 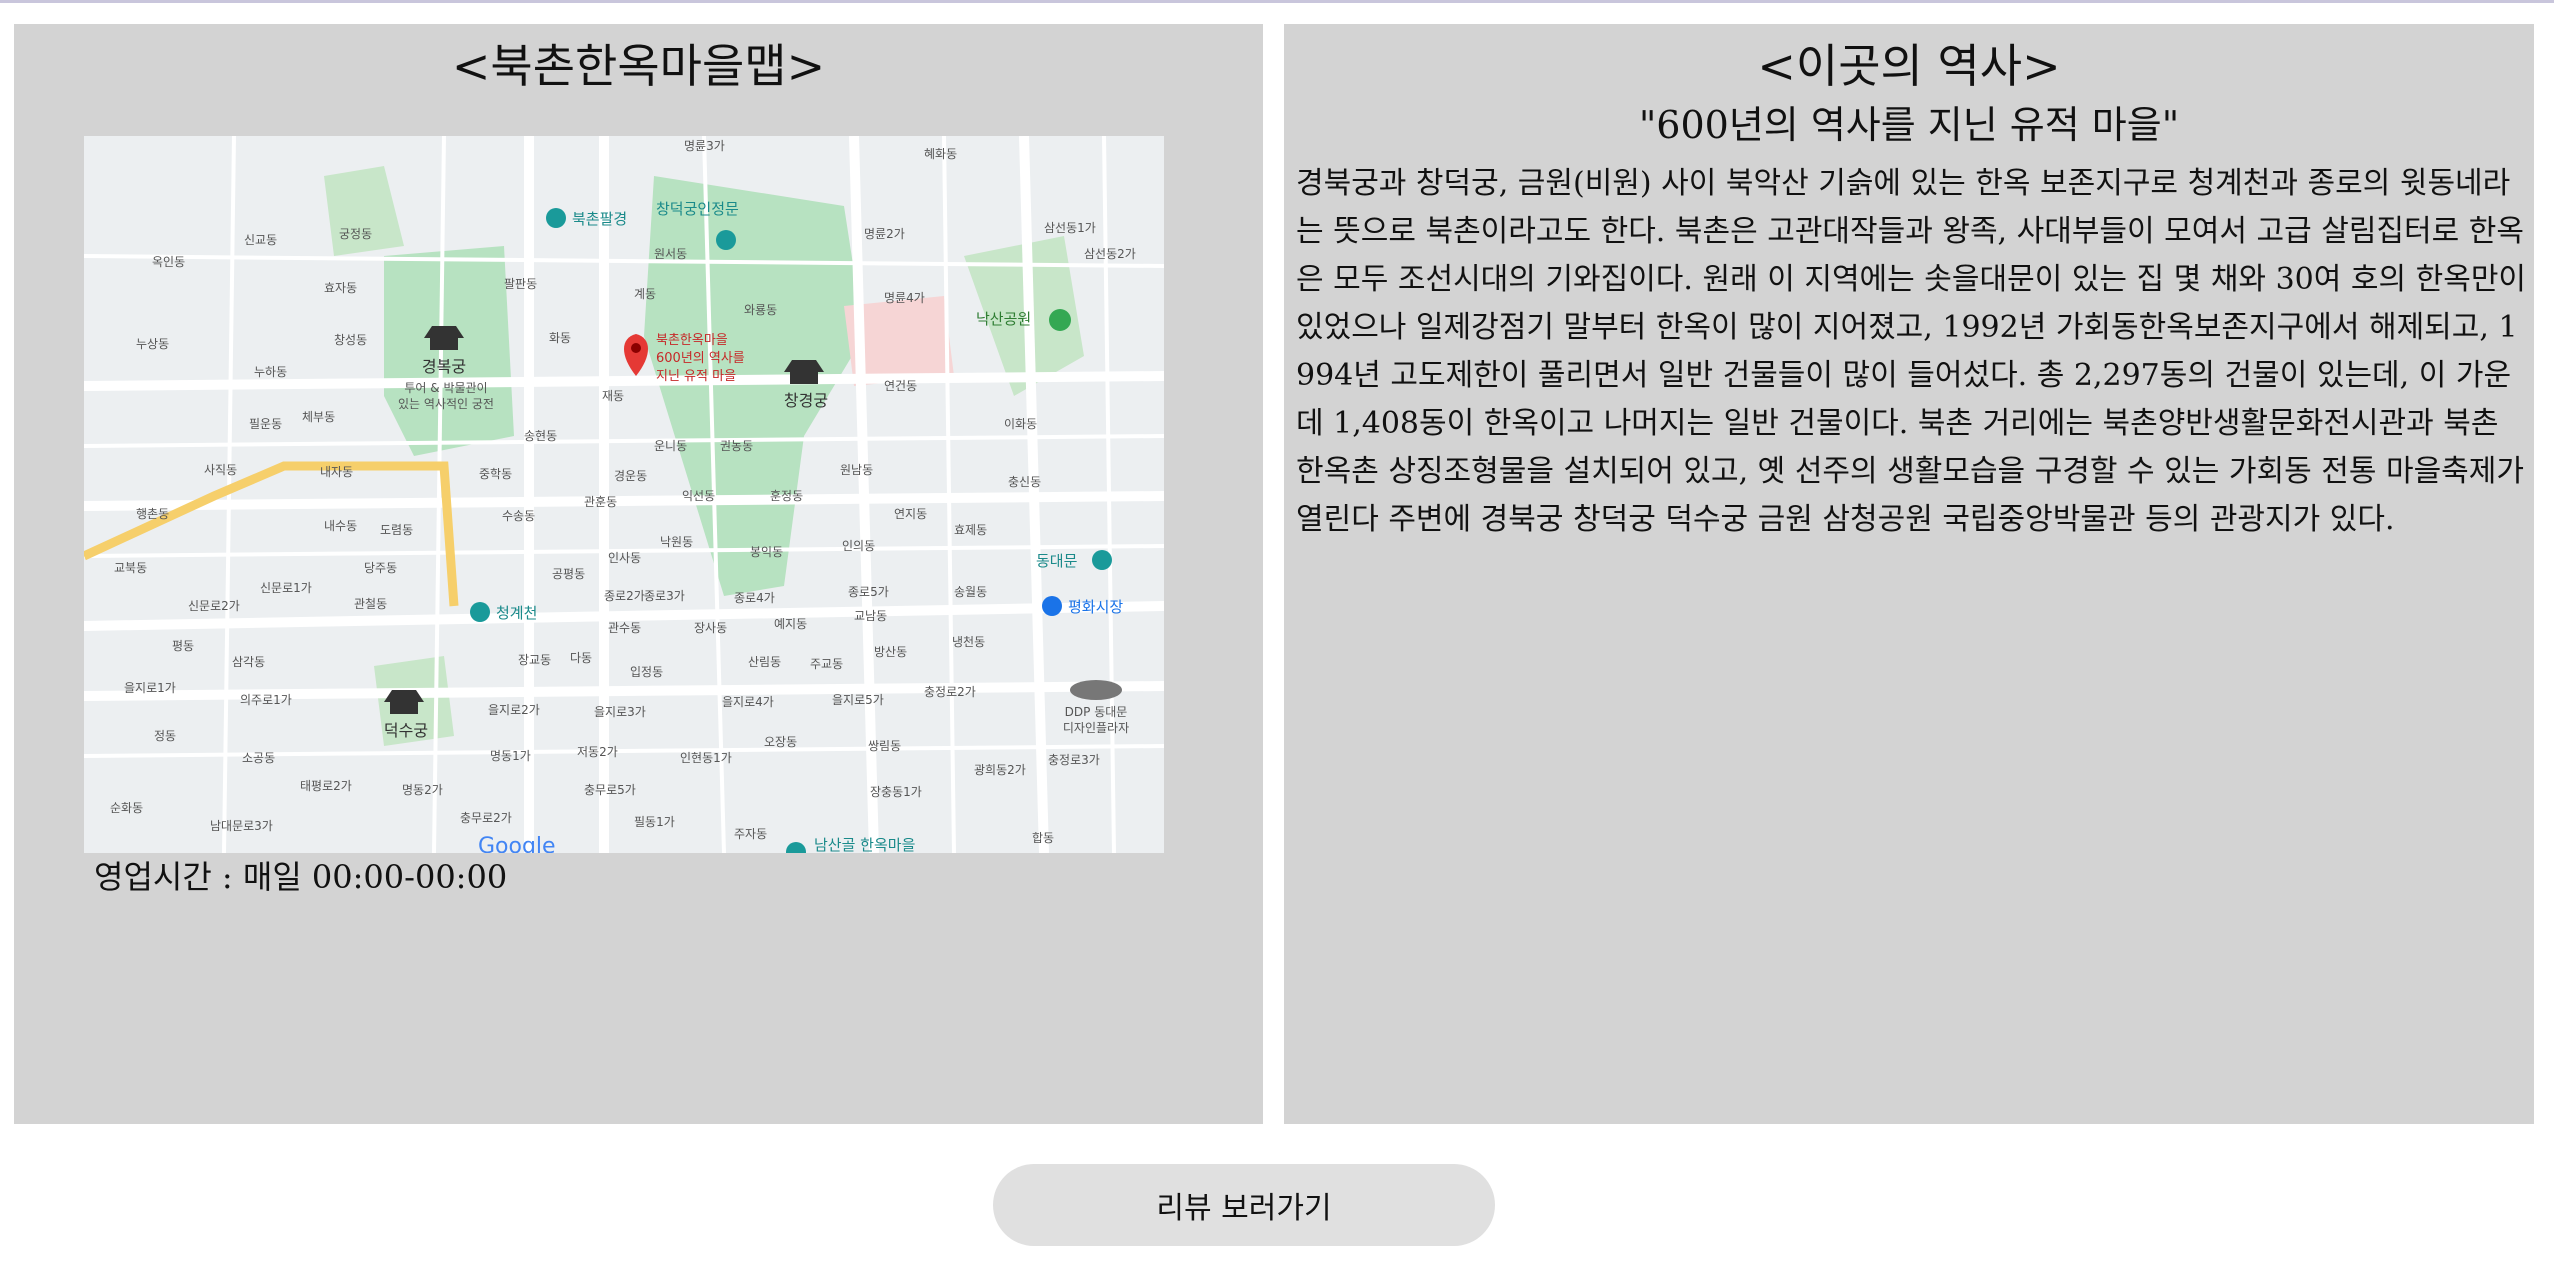 I want to click on district-label: 신문로2가, so click(x=214, y=606).